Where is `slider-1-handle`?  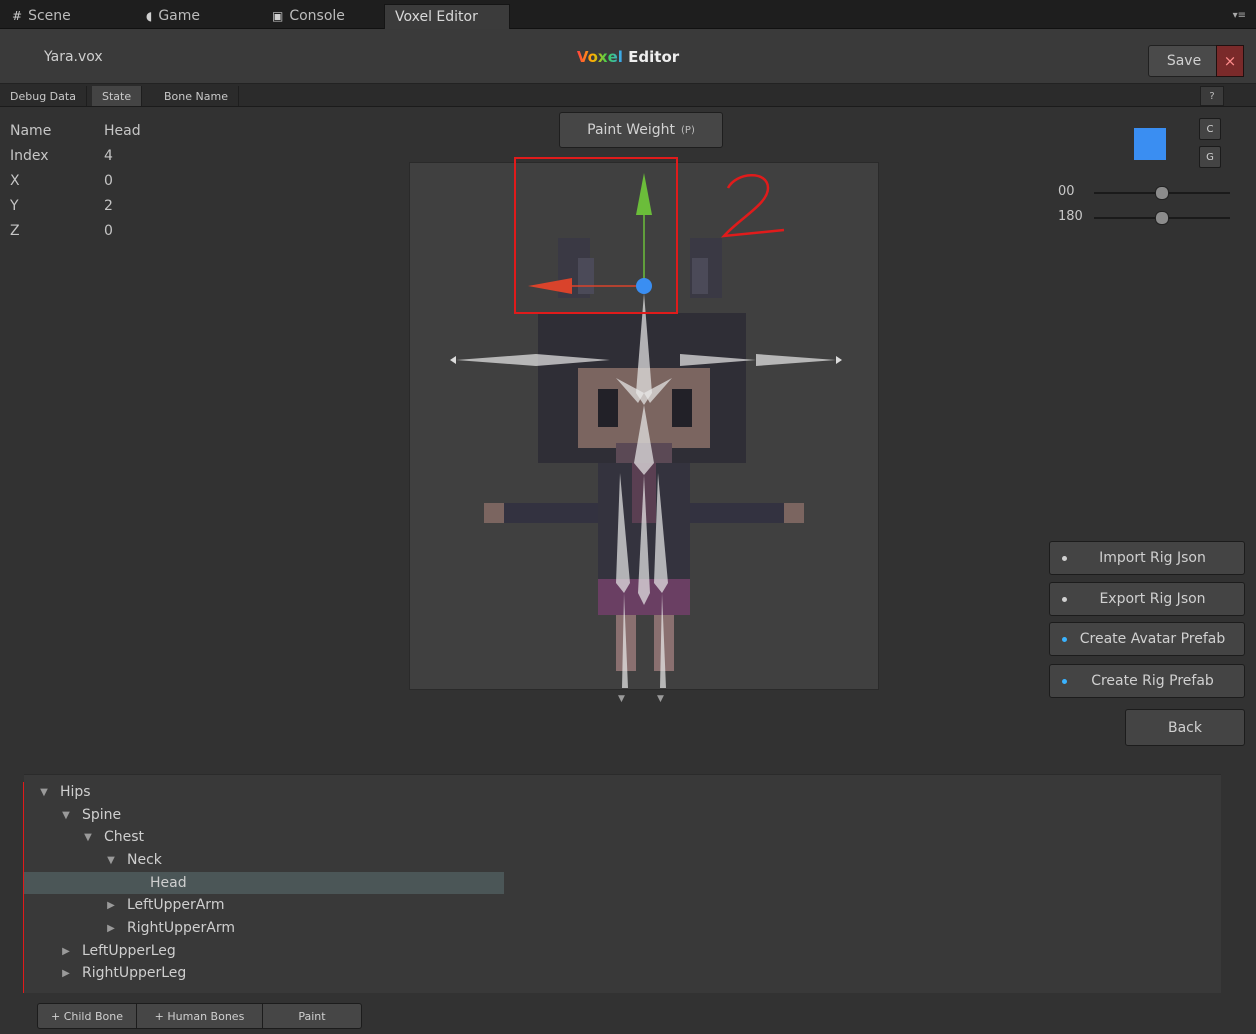
slider-1-handle is located at coordinates (1162, 193).